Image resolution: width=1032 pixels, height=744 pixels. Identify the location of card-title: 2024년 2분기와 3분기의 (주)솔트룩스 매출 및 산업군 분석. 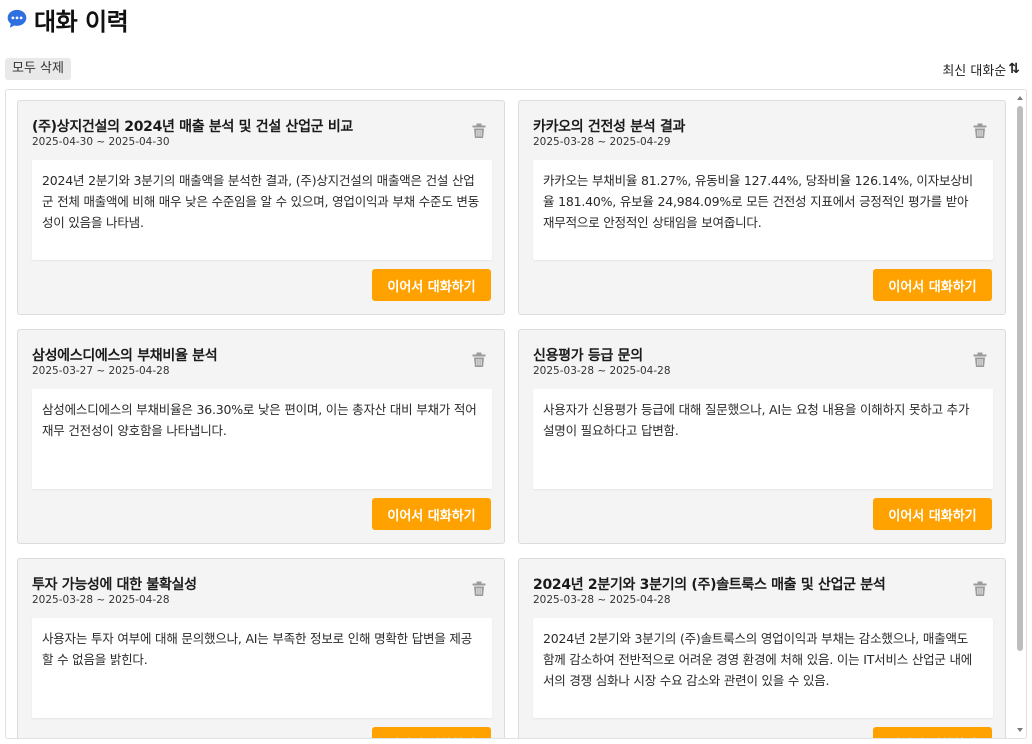
(709, 585).